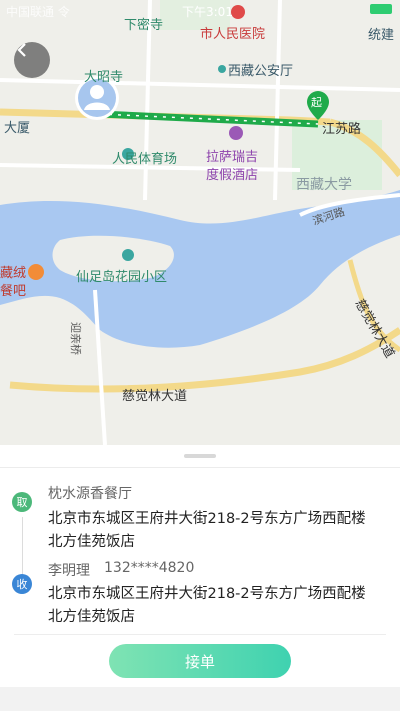  Describe the element at coordinates (32, 60) in the screenshot. I see `back-button` at that location.